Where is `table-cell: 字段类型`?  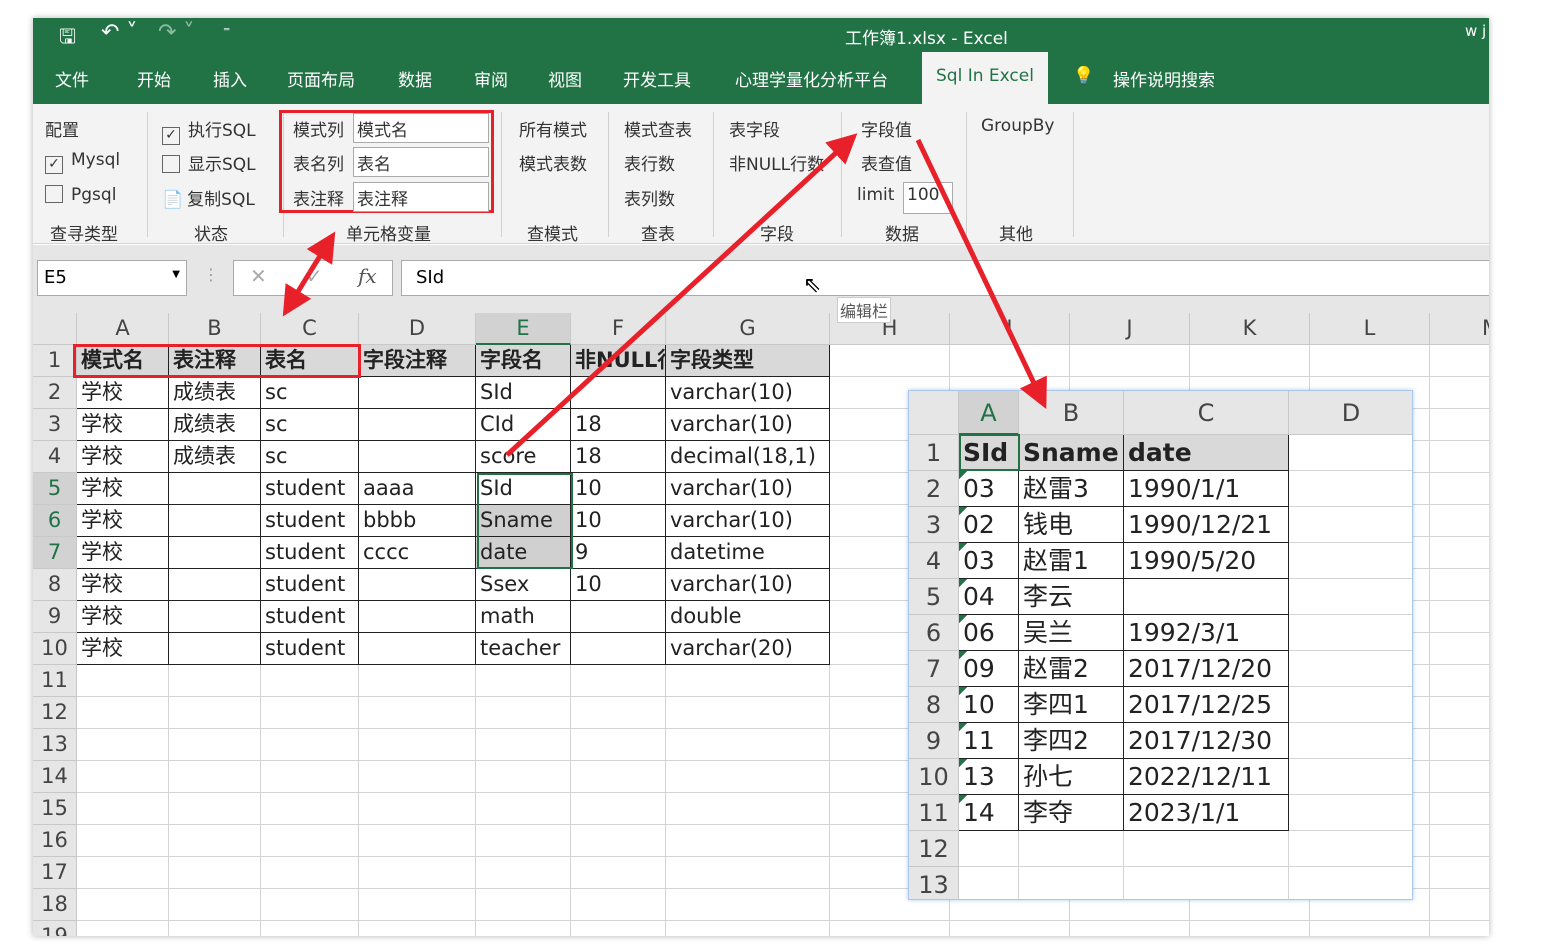 table-cell: 字段类型 is located at coordinates (748, 361).